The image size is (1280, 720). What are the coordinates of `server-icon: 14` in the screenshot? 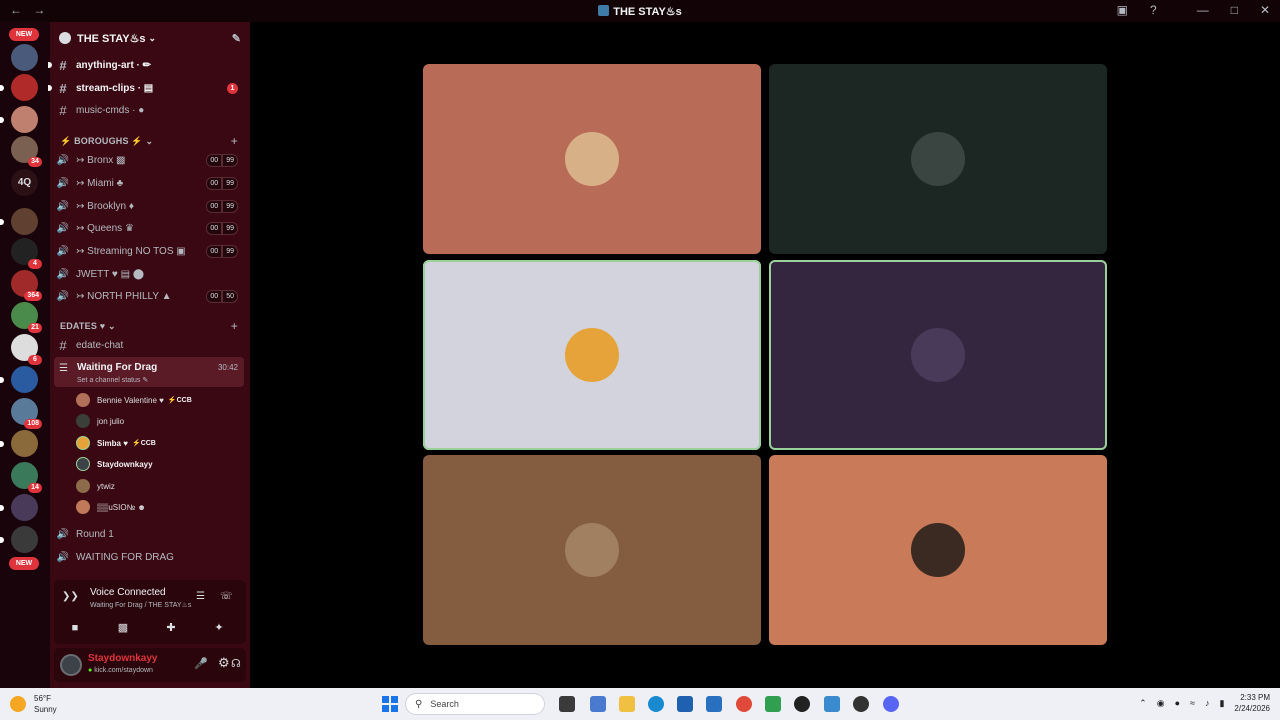 It's located at (26, 477).